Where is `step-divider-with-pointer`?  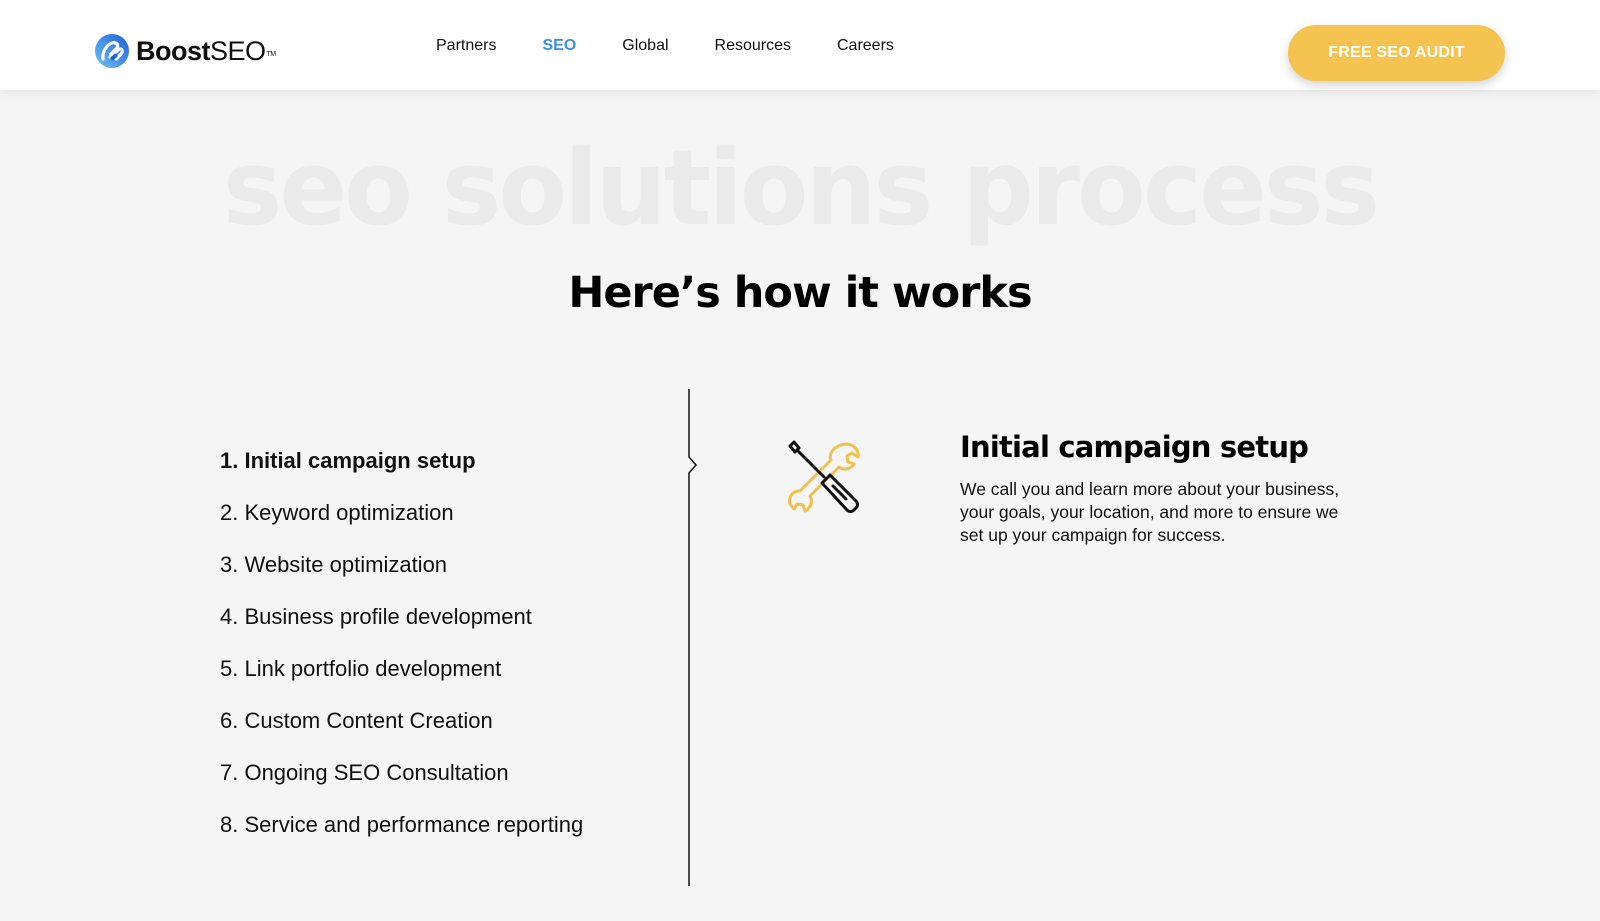 step-divider-with-pointer is located at coordinates (692, 637).